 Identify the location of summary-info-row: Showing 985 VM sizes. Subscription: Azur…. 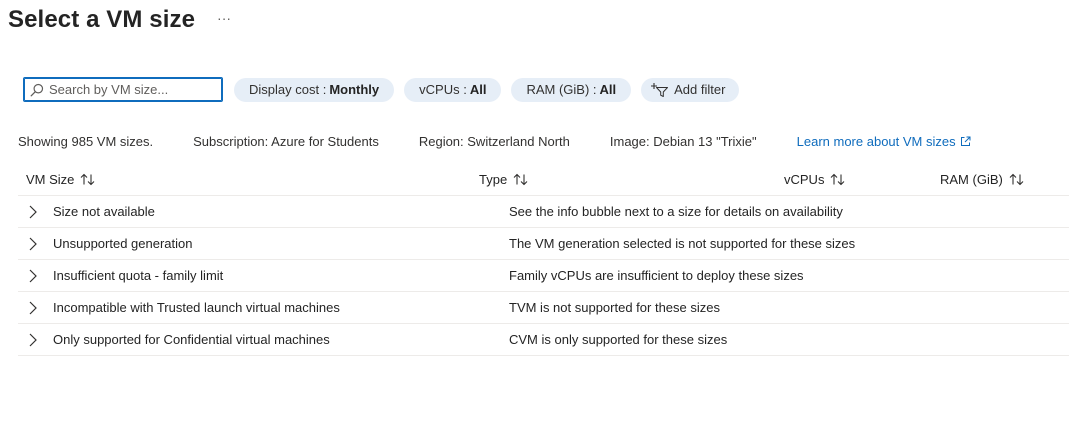
(494, 141).